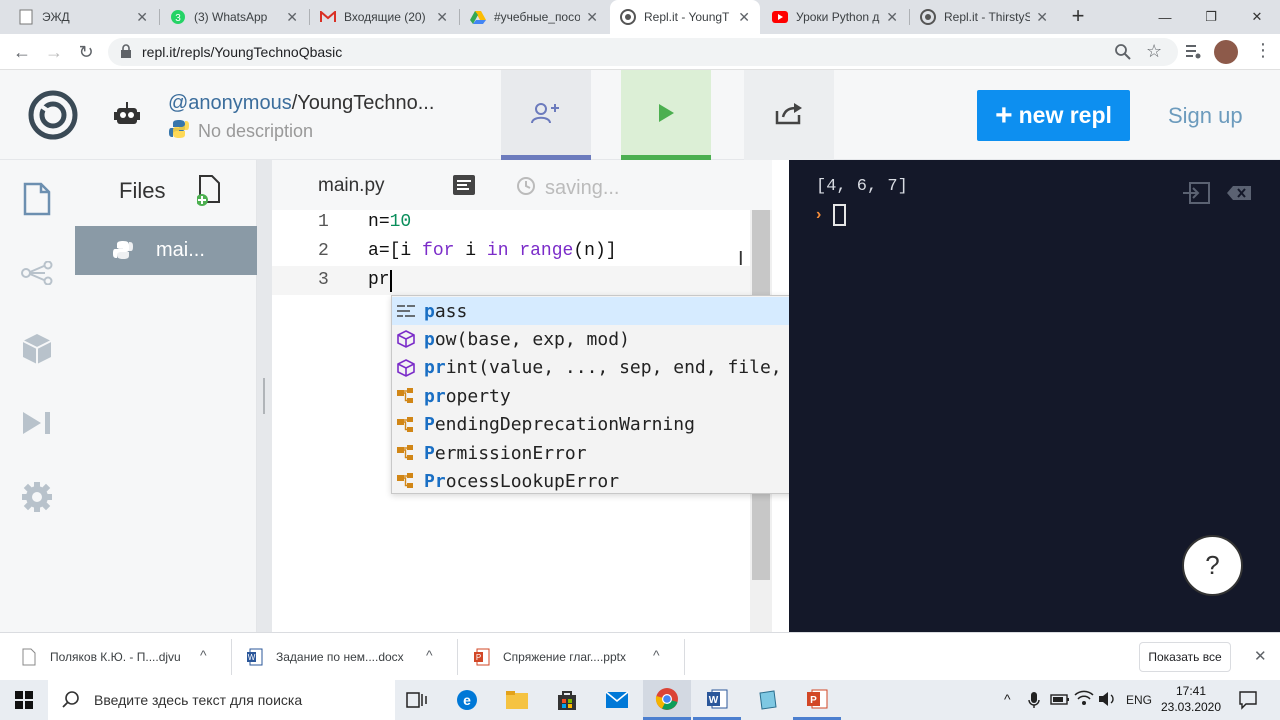 The height and width of the screenshot is (720, 1280). Describe the element at coordinates (37, 273) in the screenshot. I see `share-network-icon` at that location.